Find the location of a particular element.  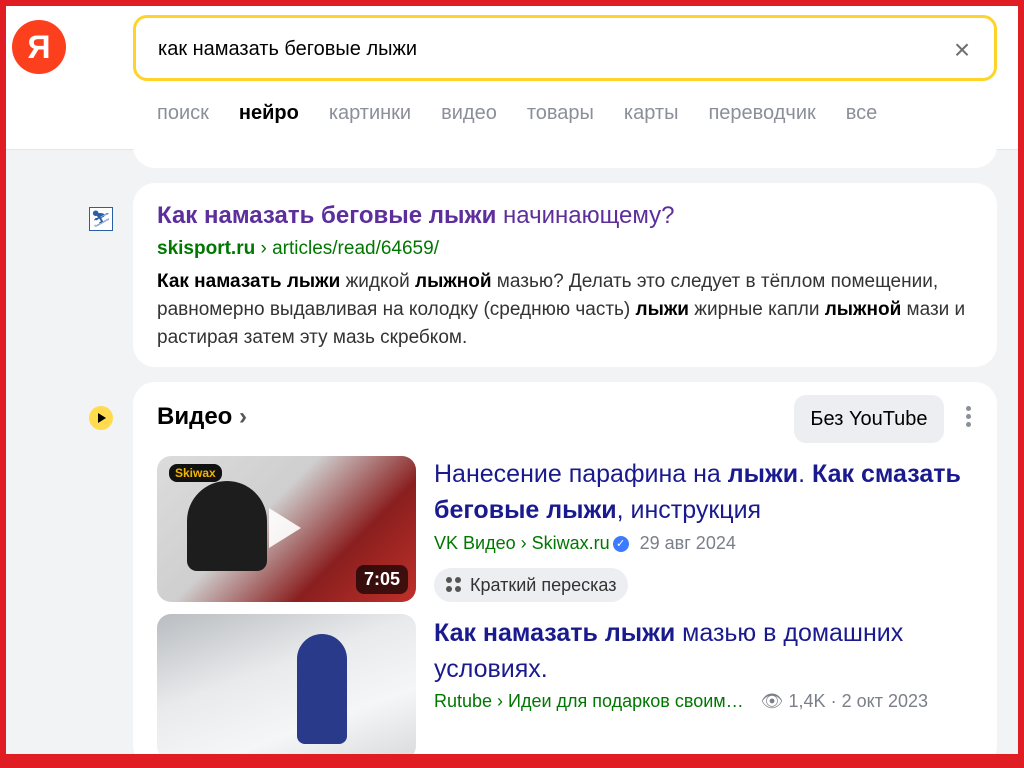

previous-card-fragment is located at coordinates (565, 149).